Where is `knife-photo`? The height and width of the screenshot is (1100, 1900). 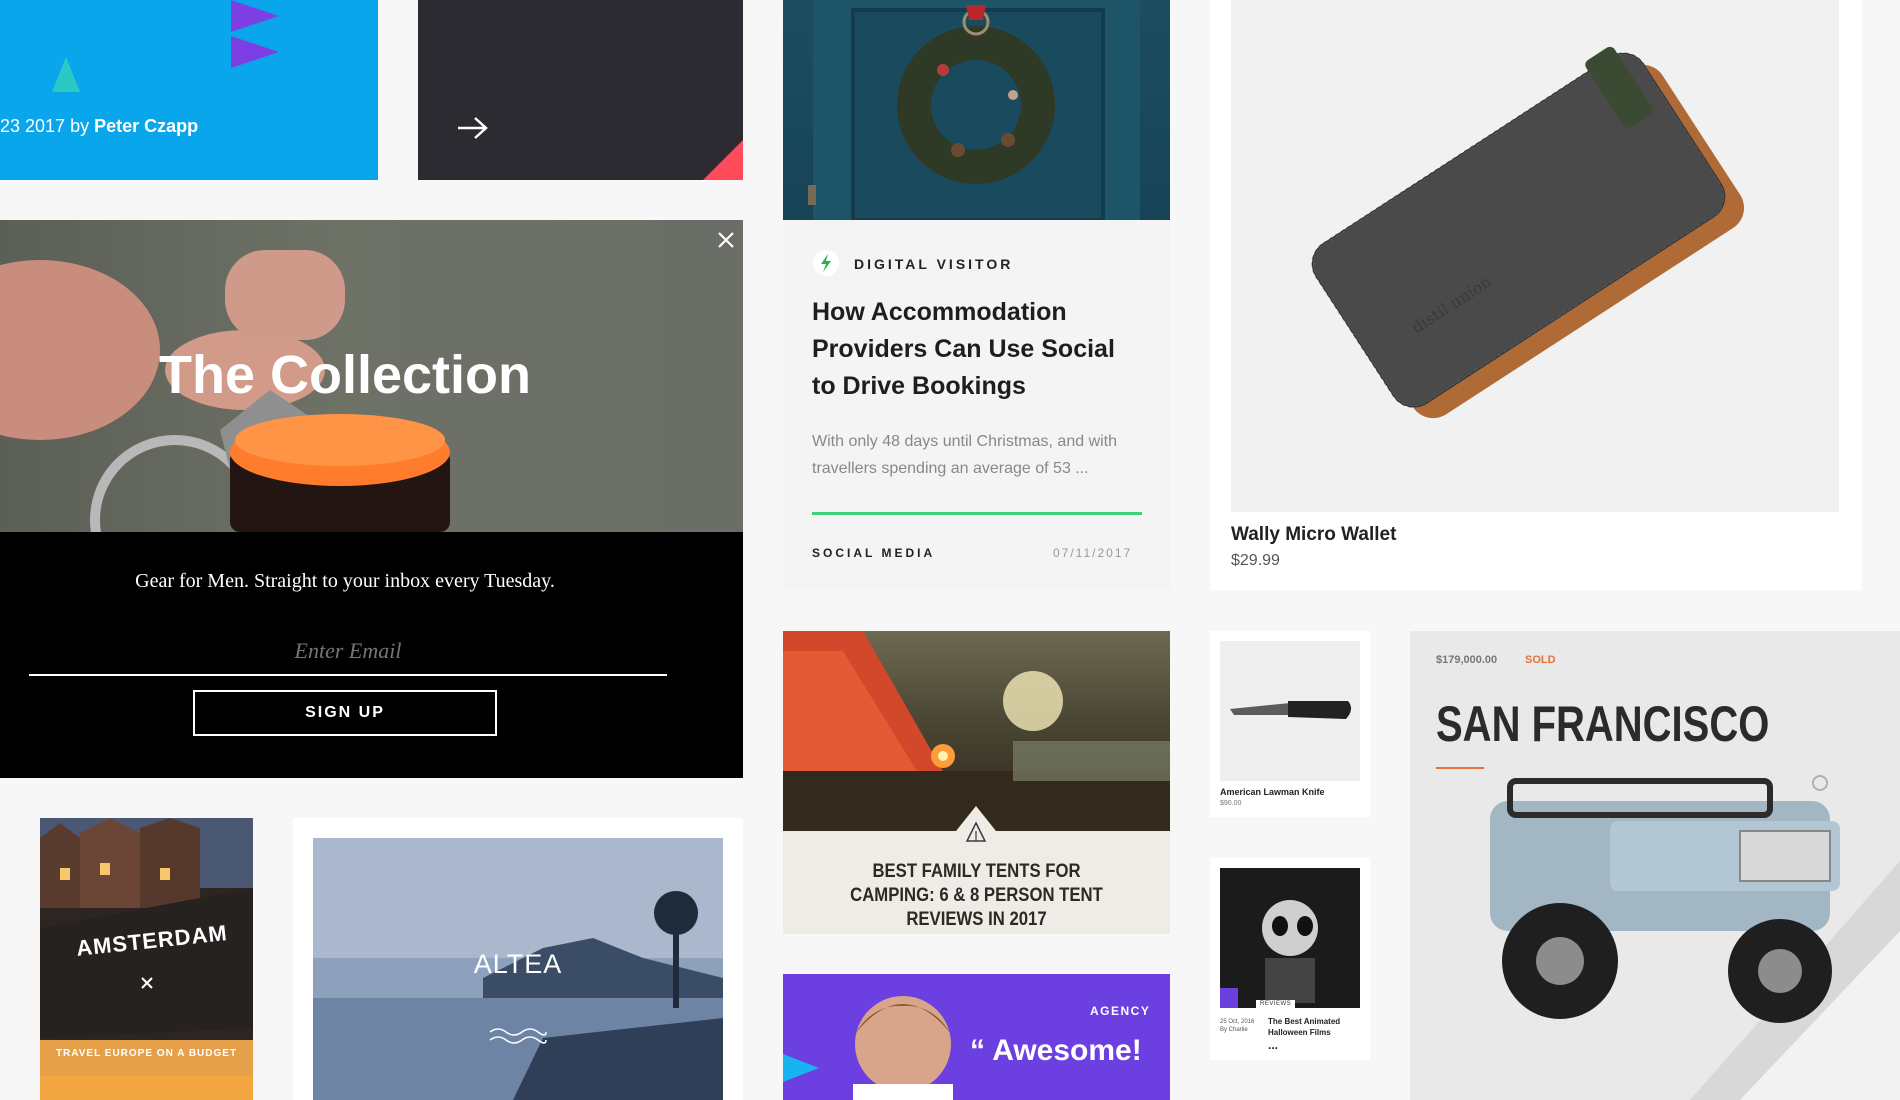
knife-photo is located at coordinates (1291, 710).